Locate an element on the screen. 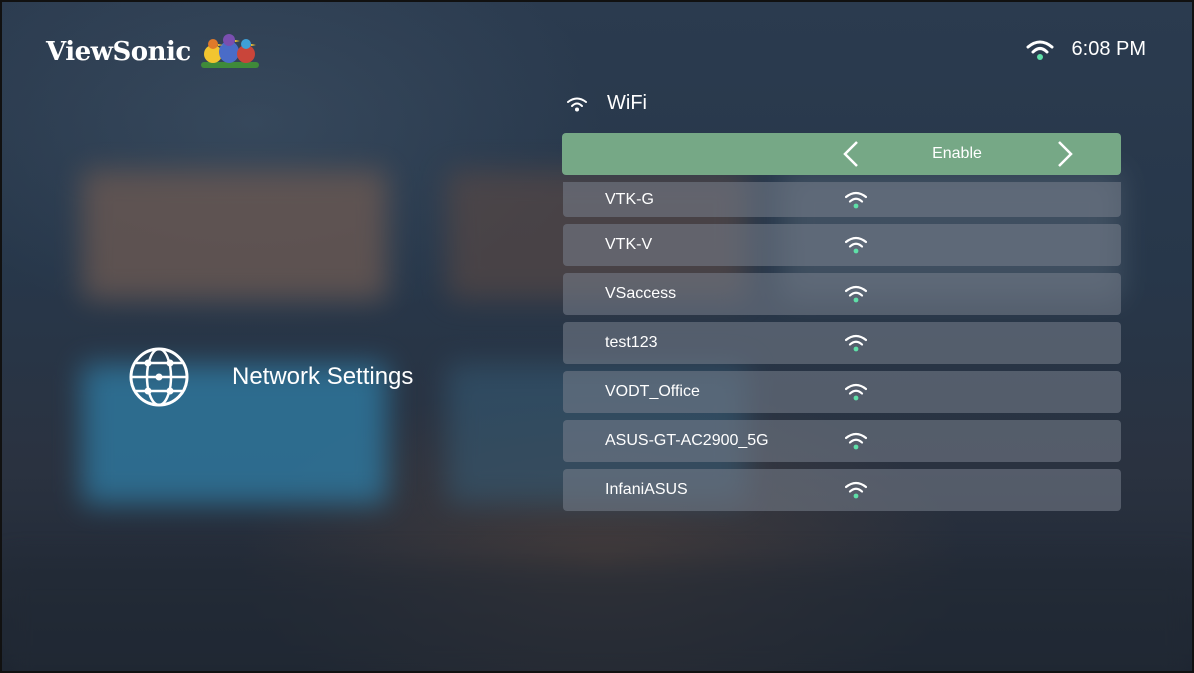  wifi-label: WiFi is located at coordinates (627, 103).